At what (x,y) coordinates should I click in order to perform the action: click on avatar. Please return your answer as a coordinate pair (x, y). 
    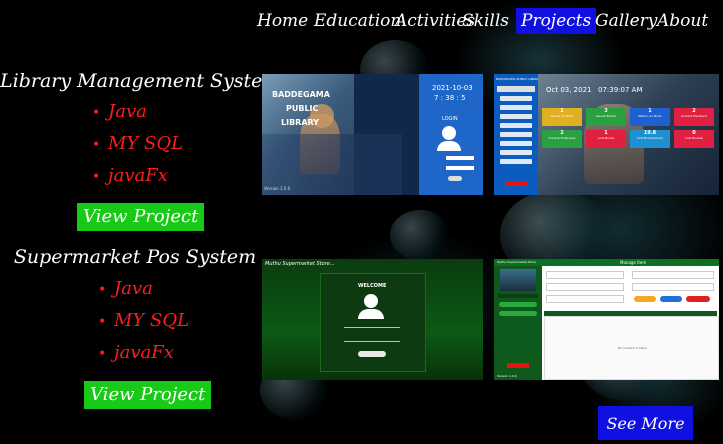
    Looking at the image, I should click on (518, 280).